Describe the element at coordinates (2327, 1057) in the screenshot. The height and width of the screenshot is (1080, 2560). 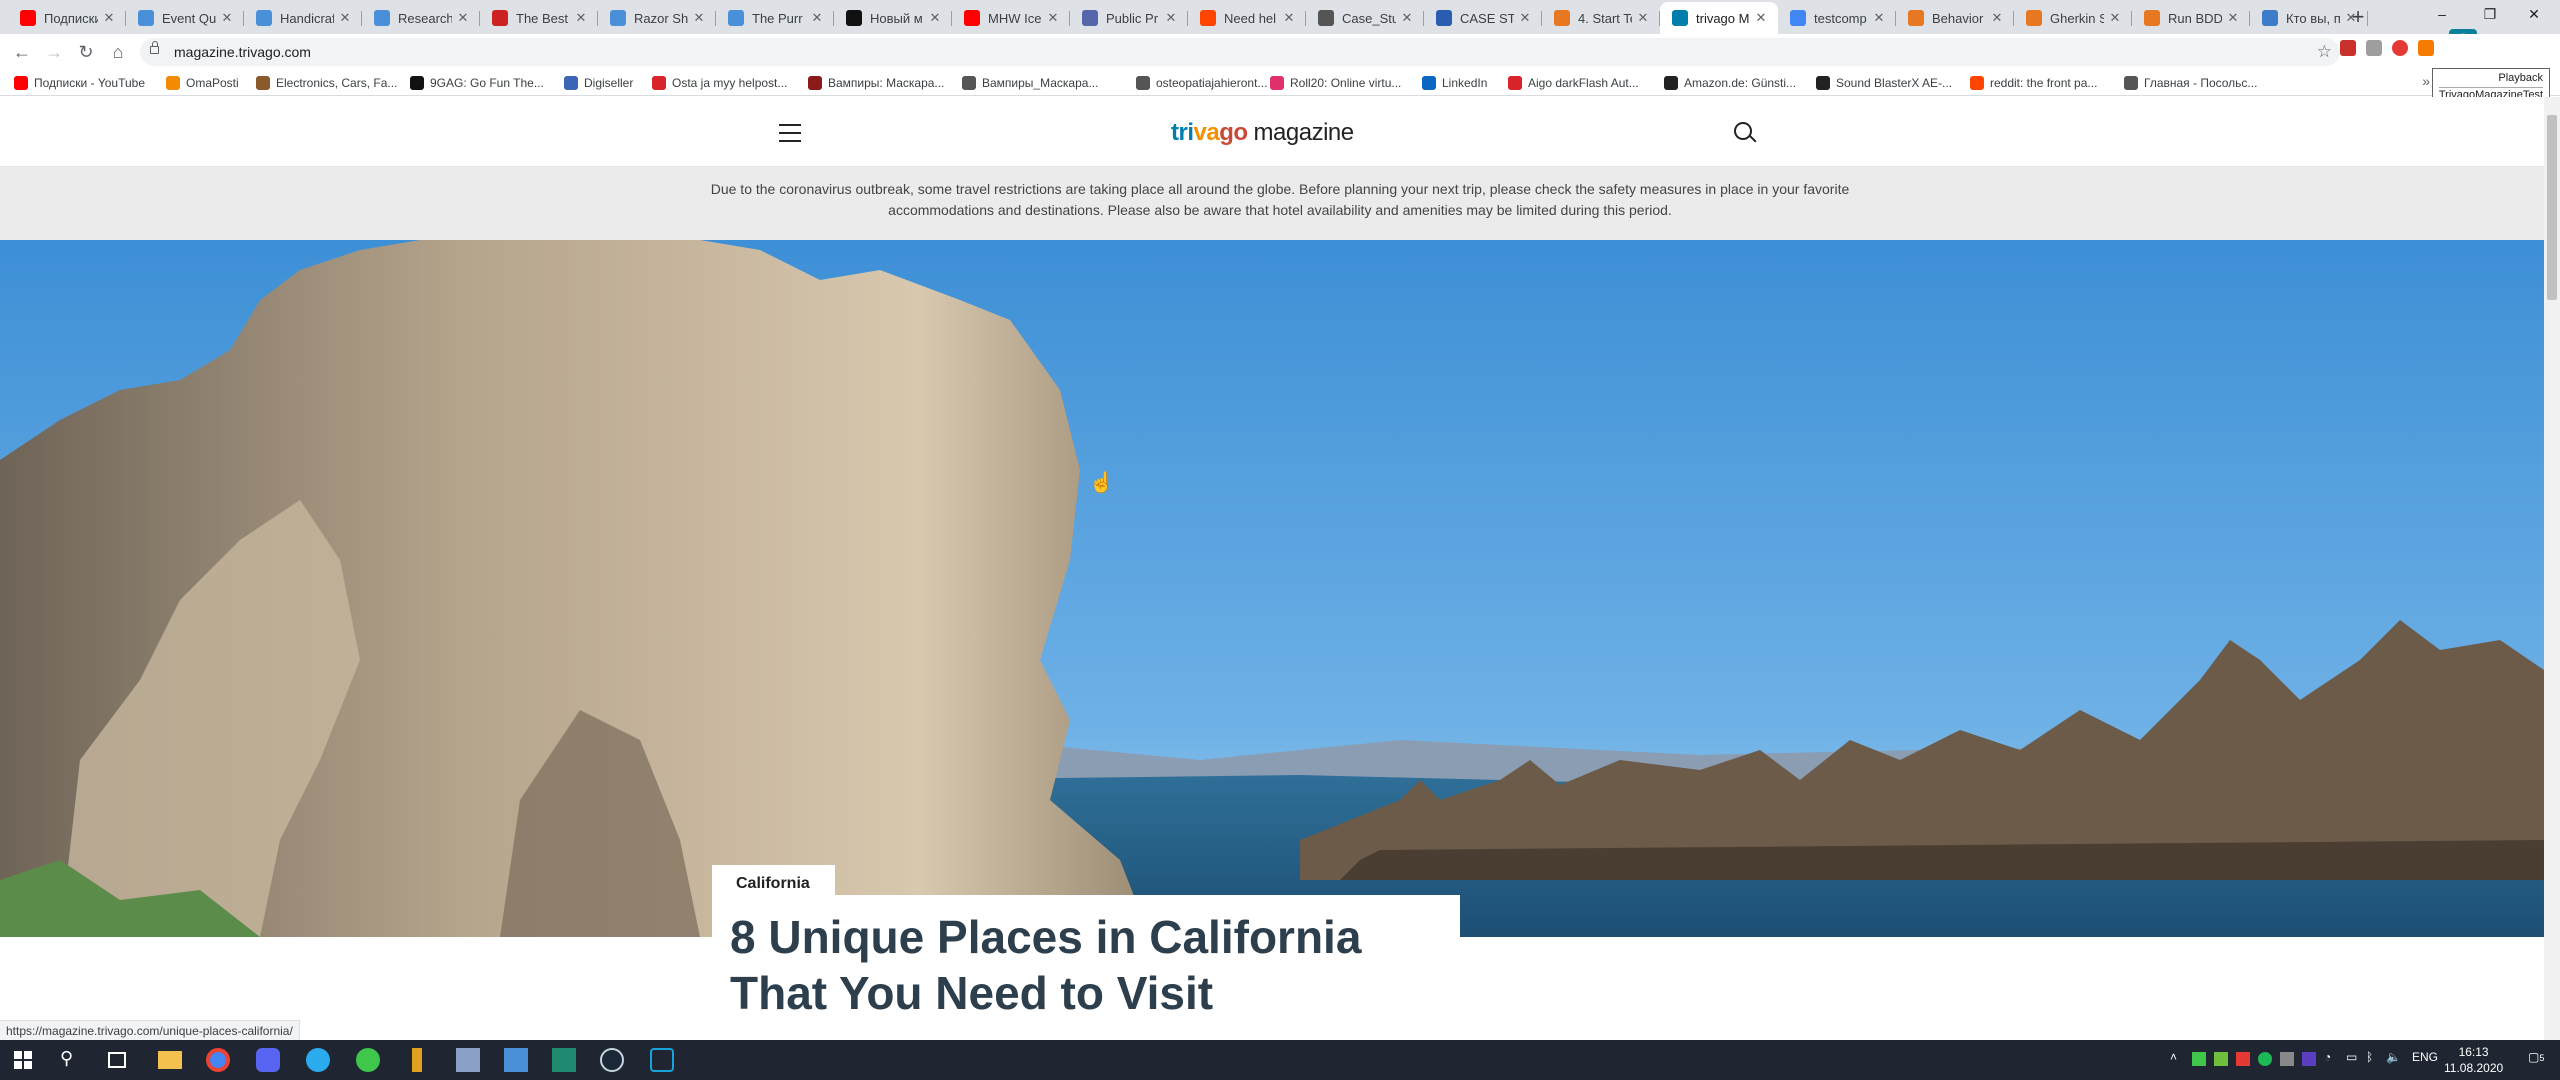
I see `wifi-icon: ◔` at that location.